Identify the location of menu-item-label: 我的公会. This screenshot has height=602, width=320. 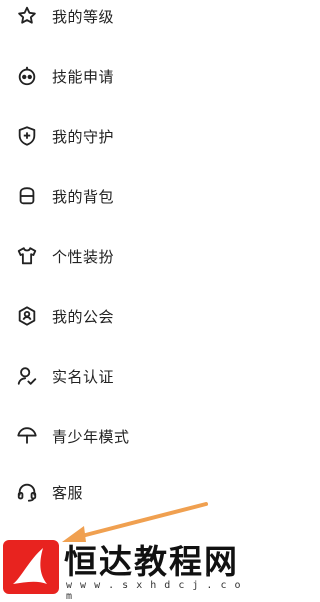
(83, 316).